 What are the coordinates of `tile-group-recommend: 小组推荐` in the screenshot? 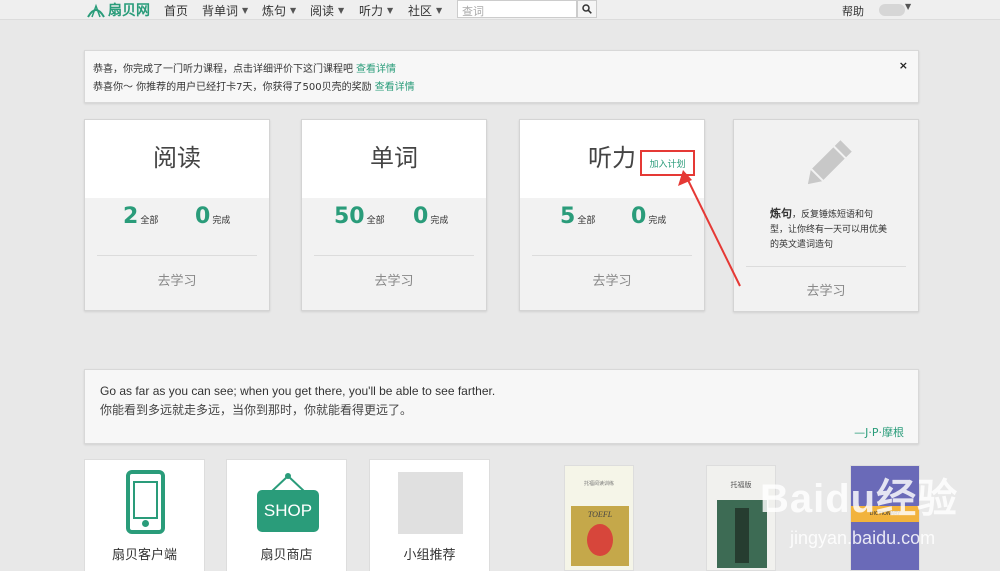 It's located at (429, 515).